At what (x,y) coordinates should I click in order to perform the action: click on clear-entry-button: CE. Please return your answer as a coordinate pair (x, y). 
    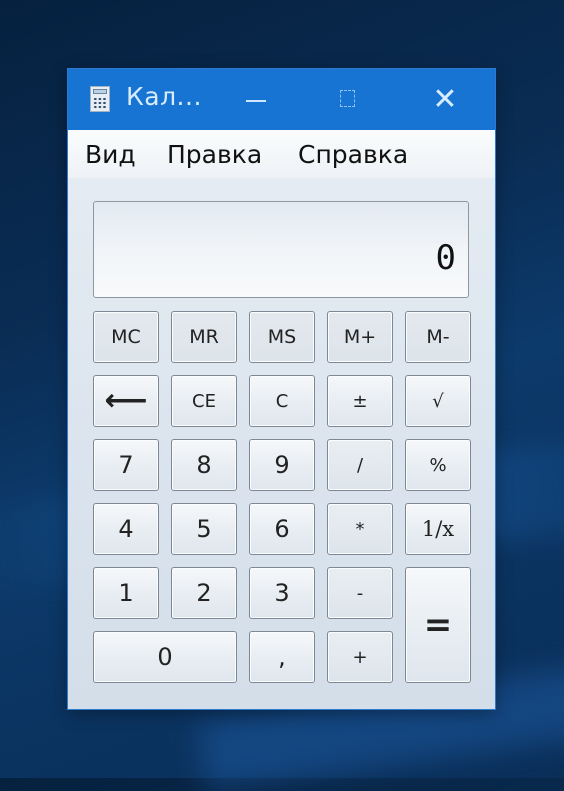
    Looking at the image, I should click on (204, 401).